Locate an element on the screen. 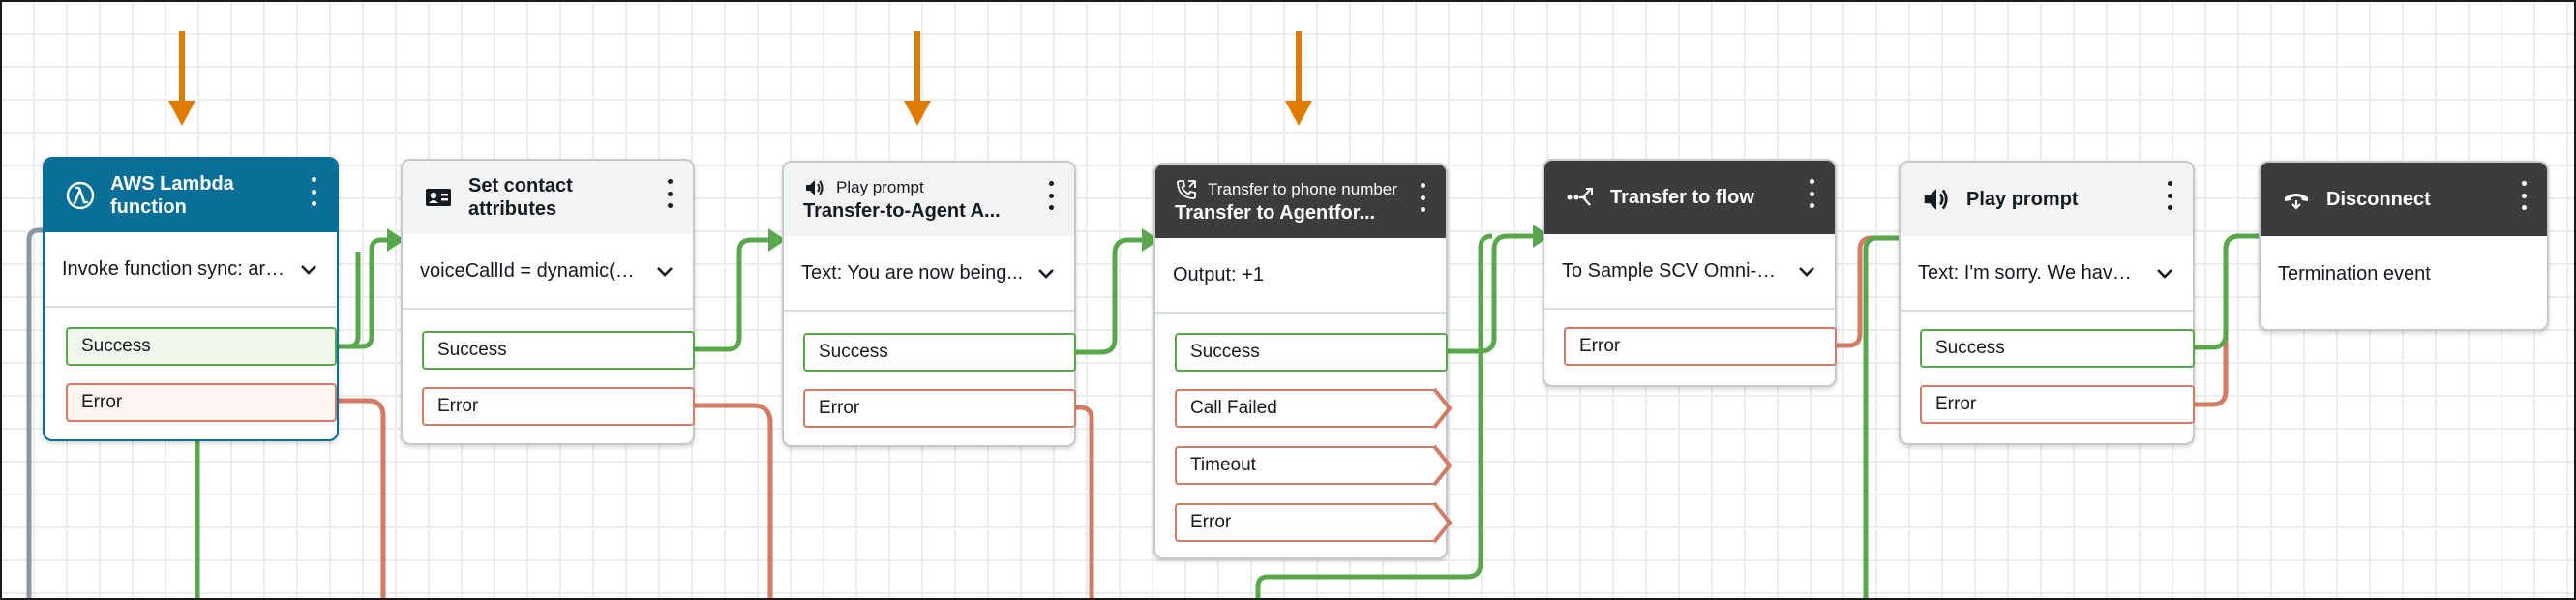 Image resolution: width=2576 pixels, height=600 pixels. block-header: Transfer to flow is located at coordinates (1689, 198).